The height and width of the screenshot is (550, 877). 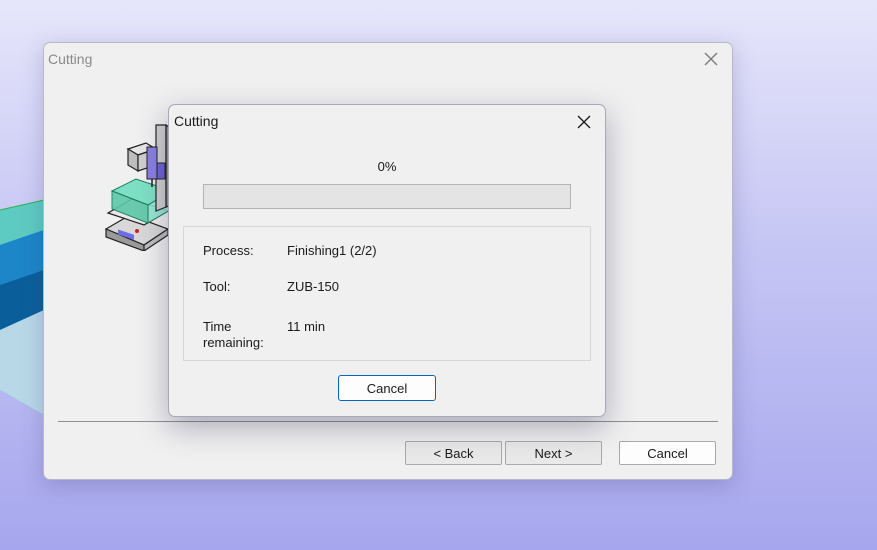 What do you see at coordinates (233, 342) in the screenshot?
I see `time-remaining-label-line2: remaining:` at bounding box center [233, 342].